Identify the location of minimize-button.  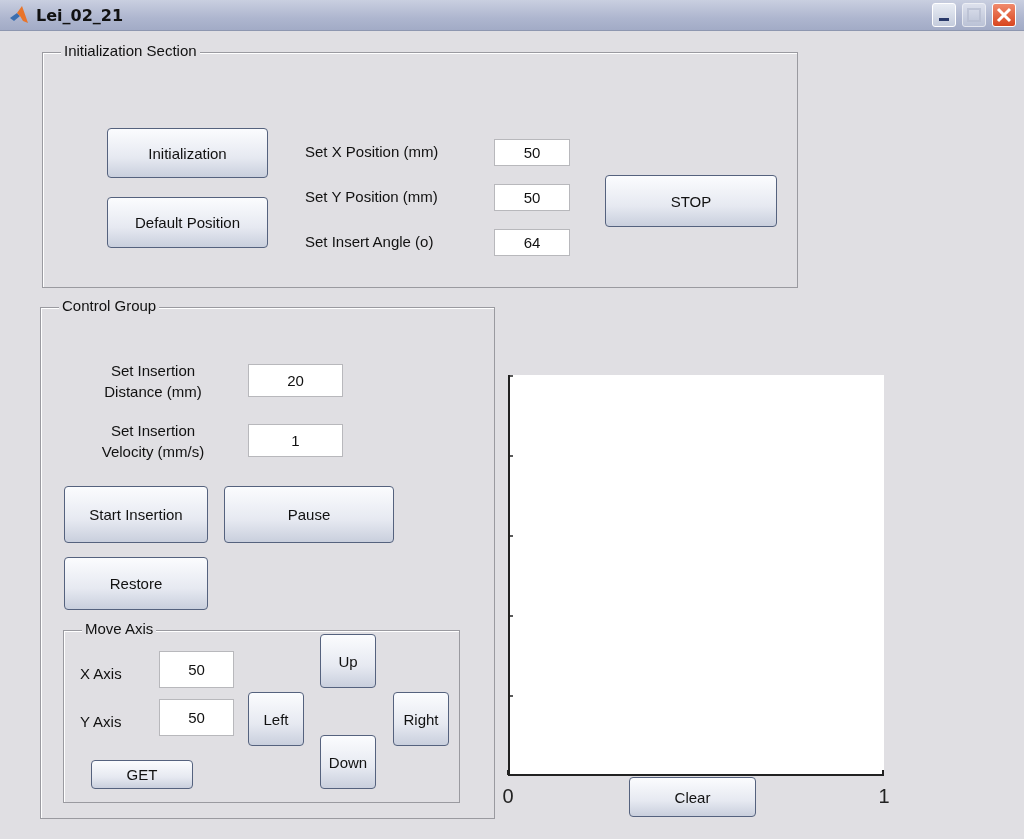
(944, 15).